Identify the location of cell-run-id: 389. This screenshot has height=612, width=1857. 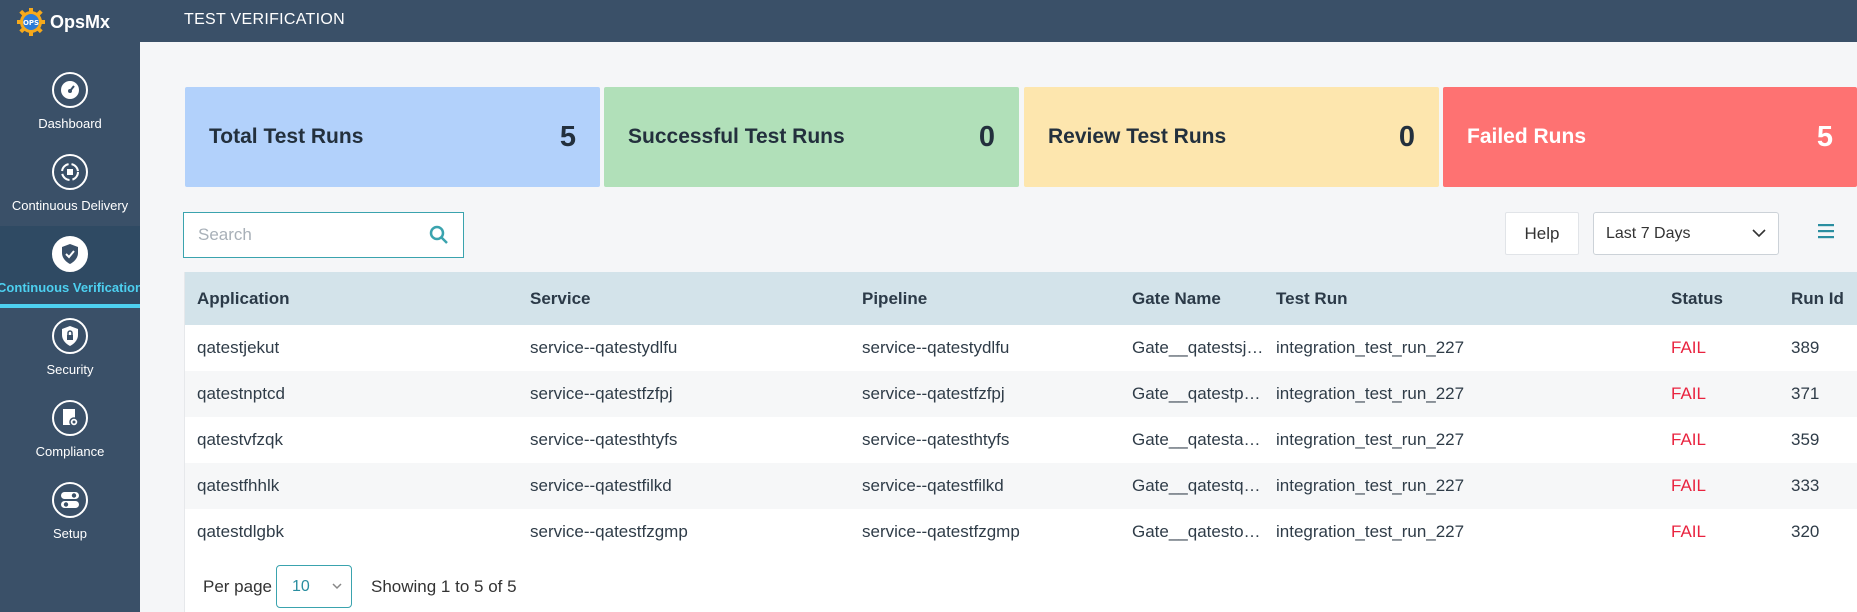
(1805, 347).